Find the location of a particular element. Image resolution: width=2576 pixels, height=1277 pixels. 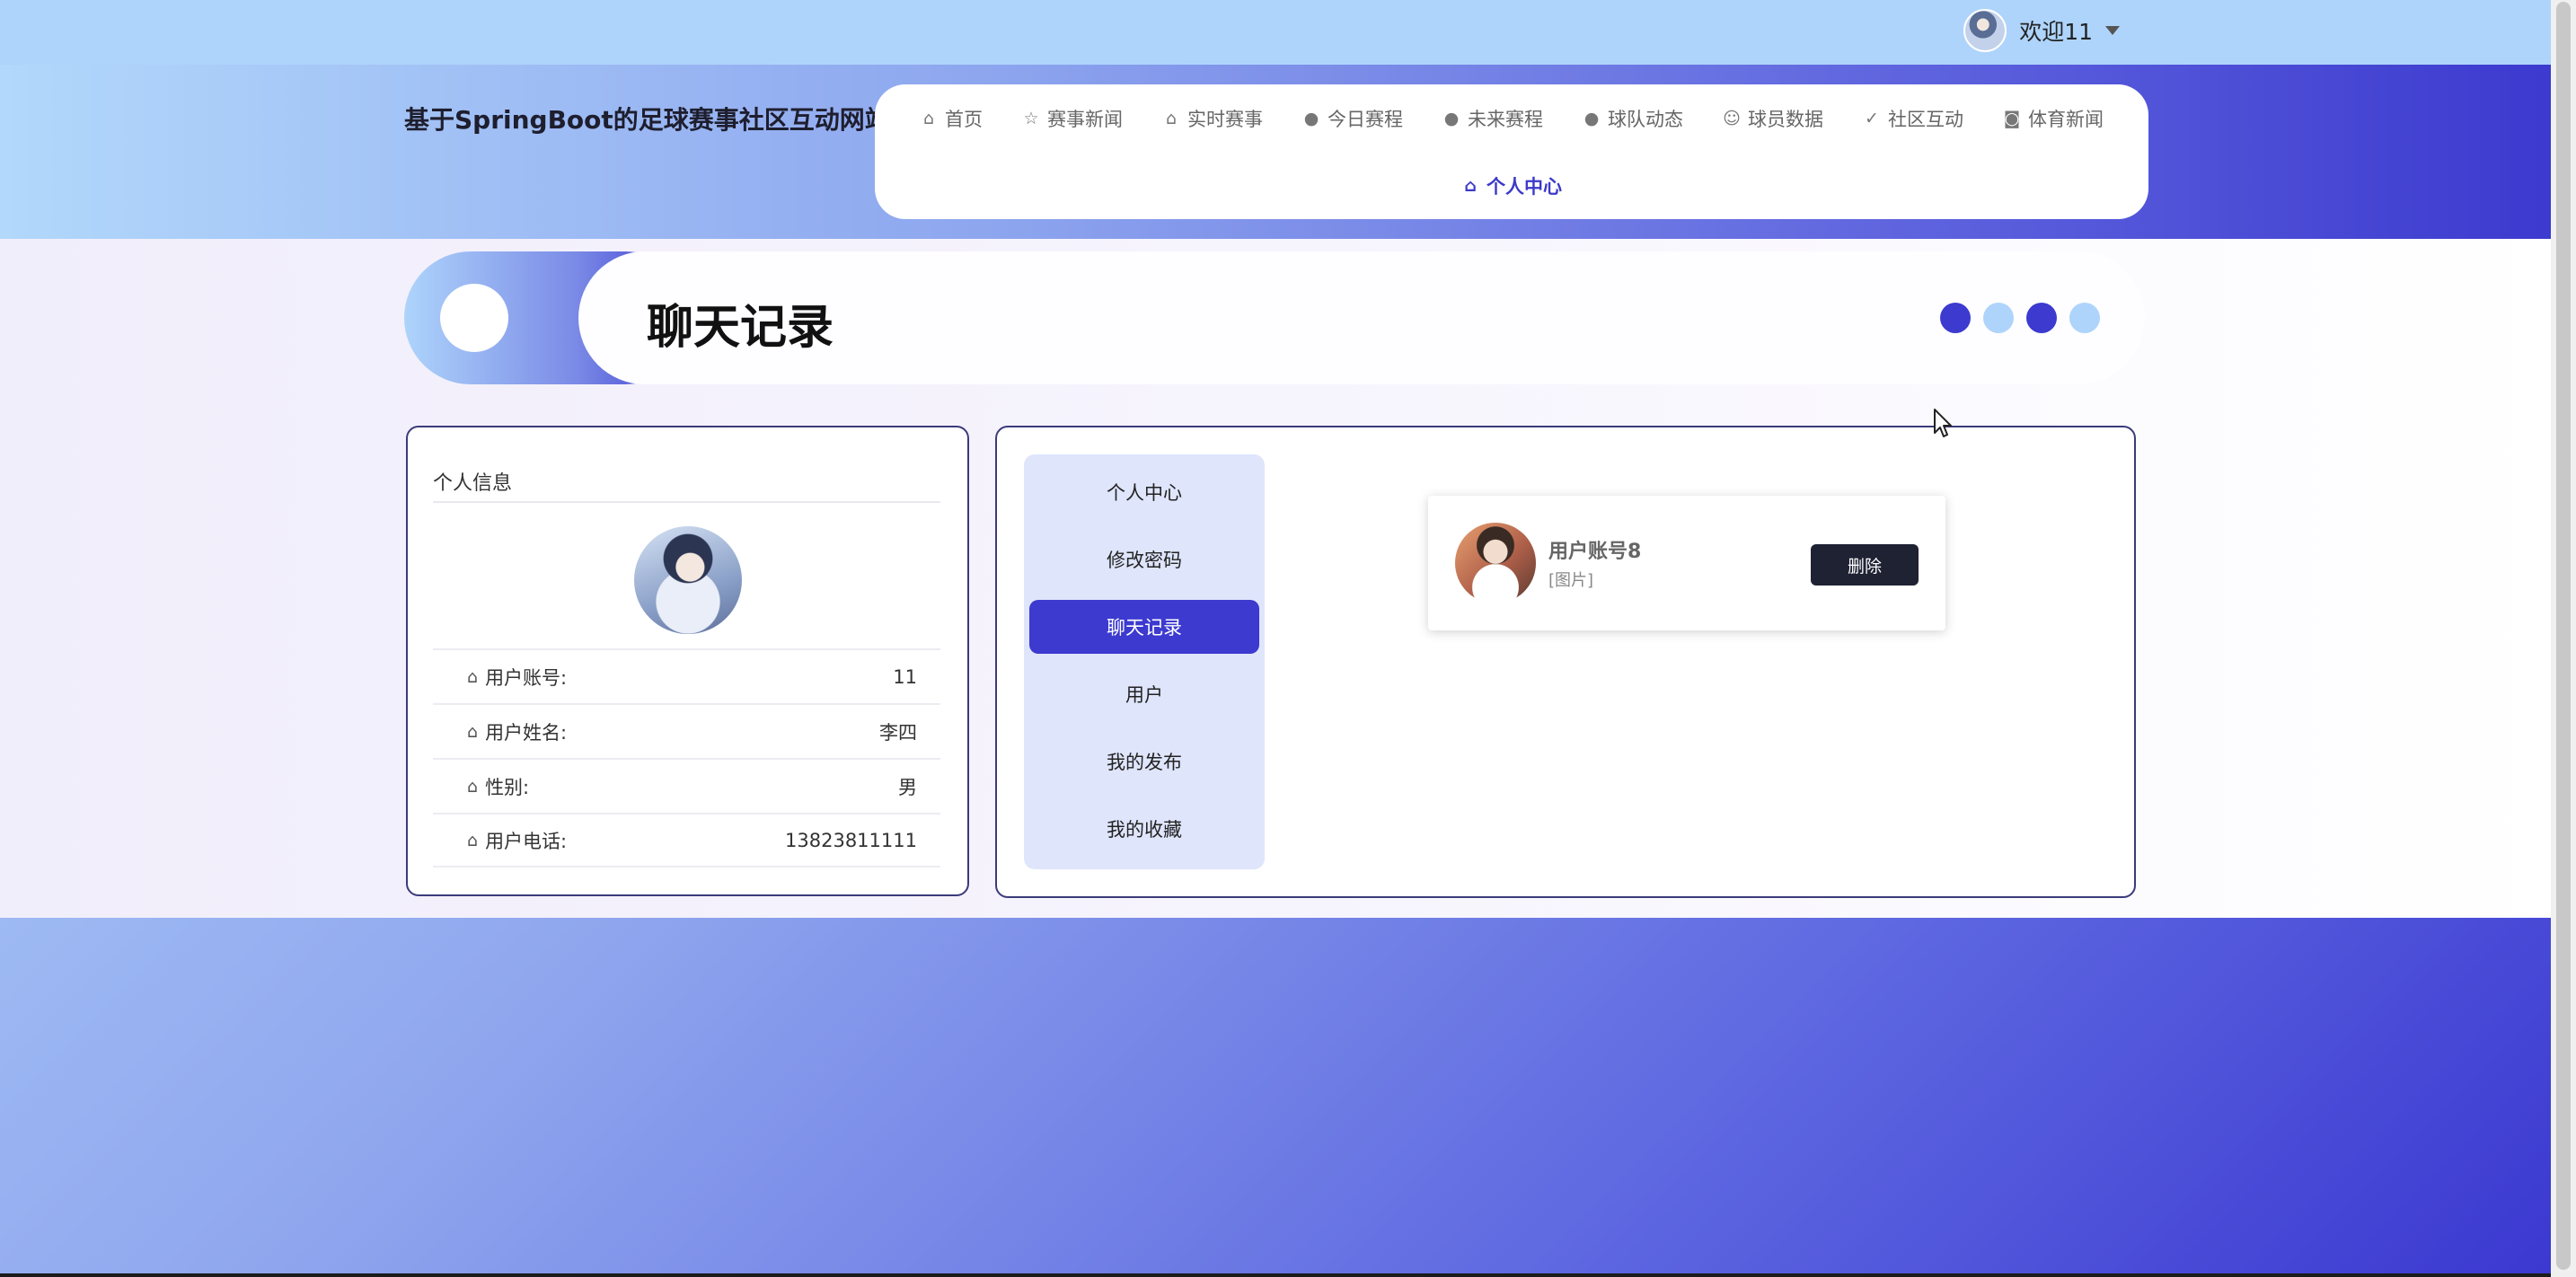

chat-record-item: 用户账号8 [图片] 删除 is located at coordinates (1686, 563).